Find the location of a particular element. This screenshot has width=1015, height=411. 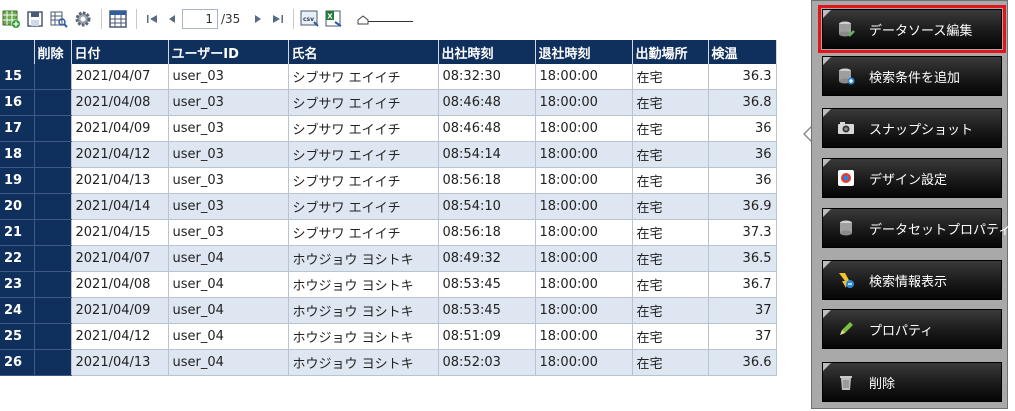

grid-add-icon is located at coordinates (11, 19).